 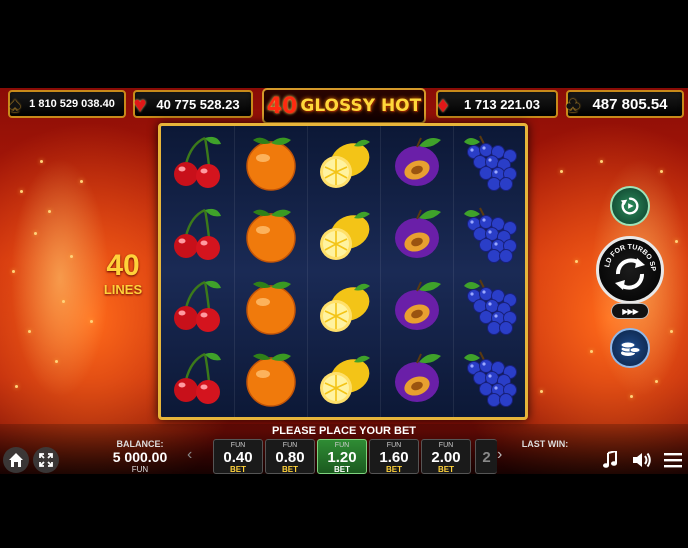 I want to click on bet-amount: 2.00, so click(x=446, y=457).